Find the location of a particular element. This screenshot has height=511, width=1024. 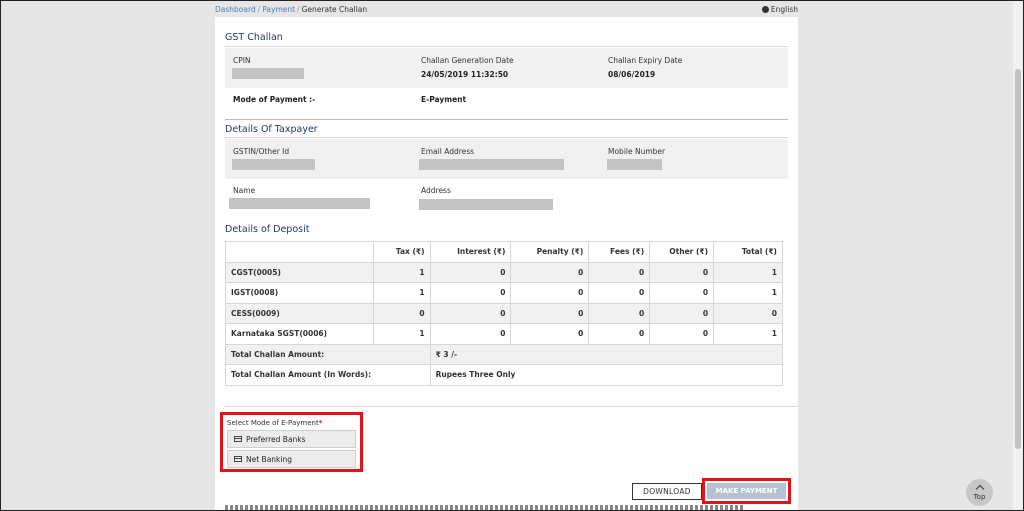

column-header: Other (₹) is located at coordinates (682, 252).